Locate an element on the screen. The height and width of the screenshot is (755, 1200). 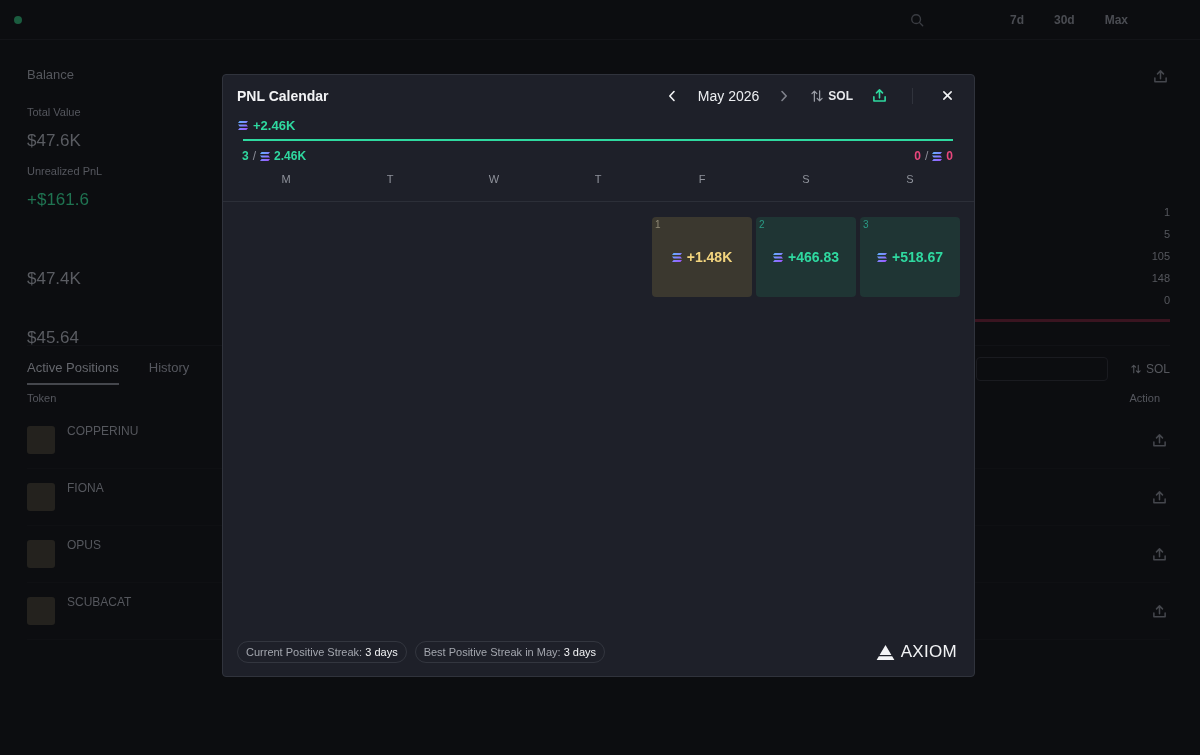
currency-button: SOL is located at coordinates (1150, 369).